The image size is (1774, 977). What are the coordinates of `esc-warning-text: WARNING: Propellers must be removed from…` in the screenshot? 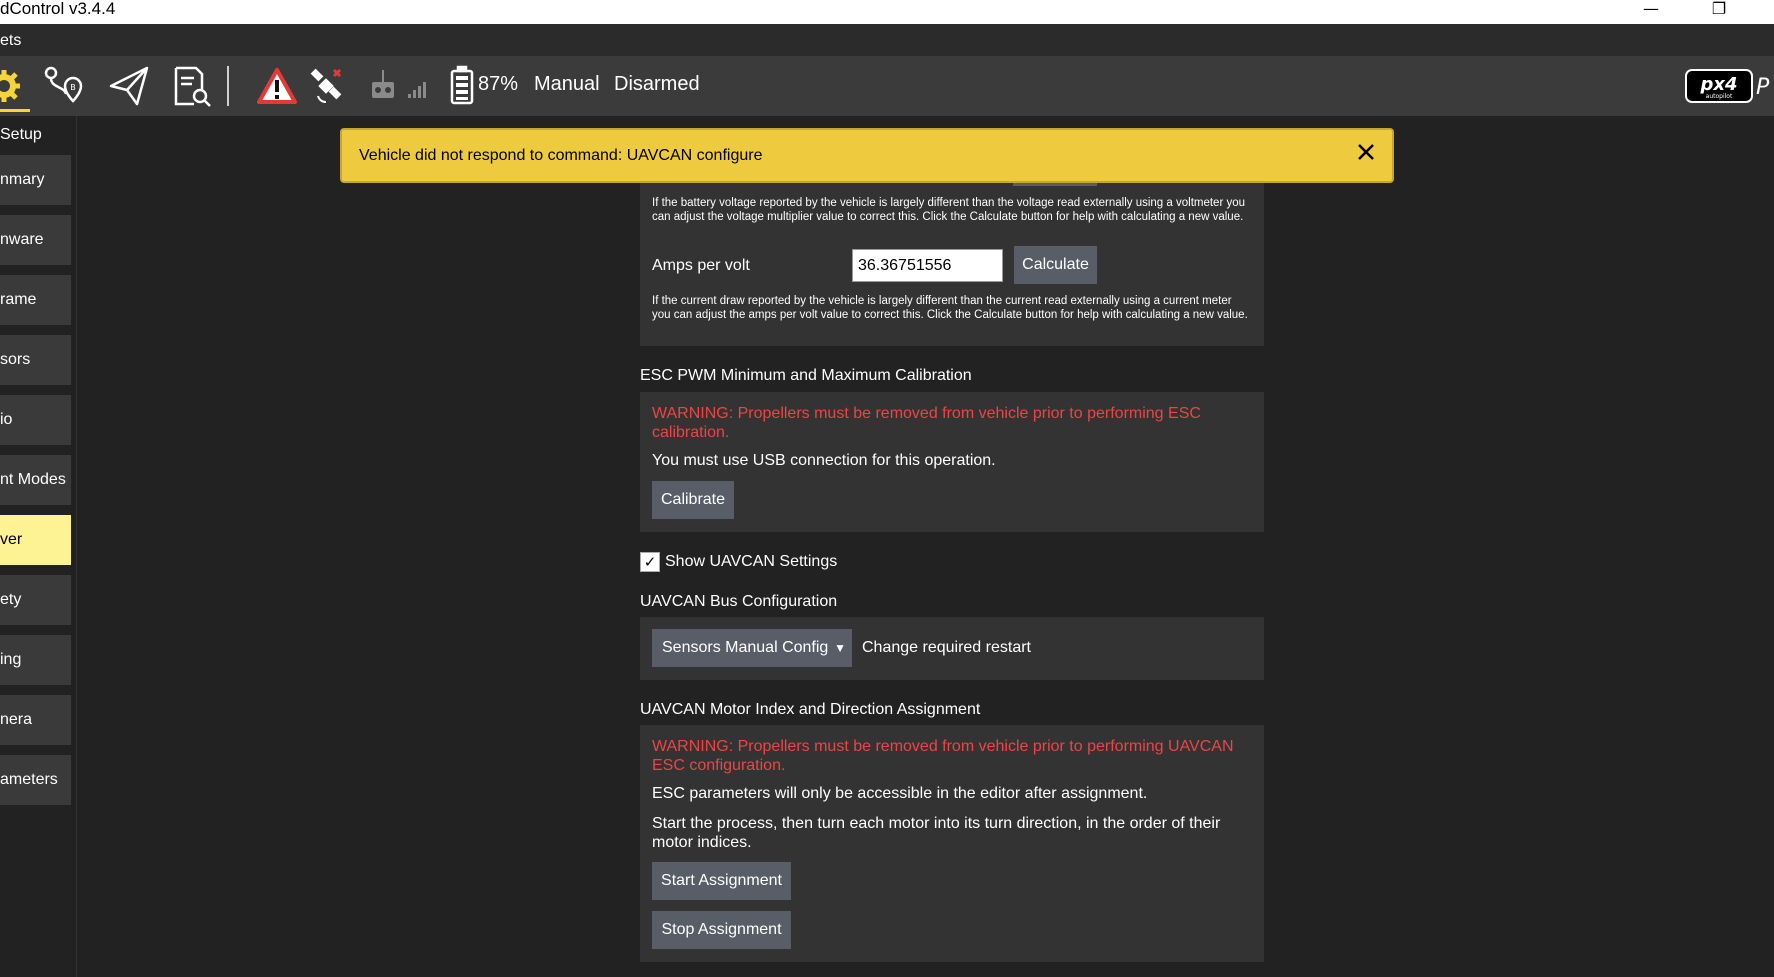 It's located at (926, 423).